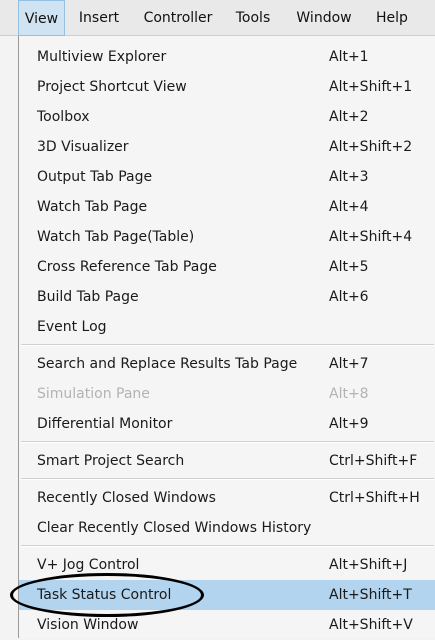  Describe the element at coordinates (349, 267) in the screenshot. I see `menu-item-shortcut: Alt+5` at that location.